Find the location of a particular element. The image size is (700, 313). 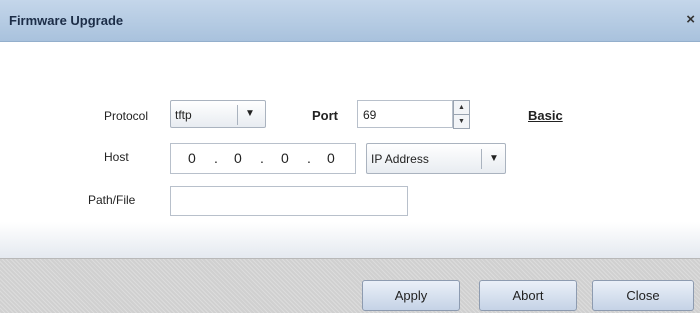

close-icon: × is located at coordinates (690, 19).